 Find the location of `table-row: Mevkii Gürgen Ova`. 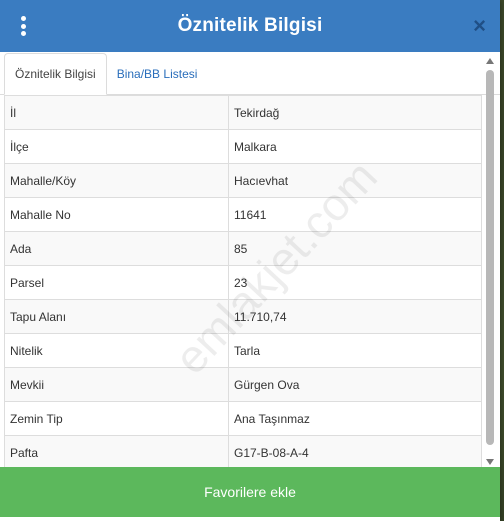

table-row: Mevkii Gürgen Ova is located at coordinates (243, 384).